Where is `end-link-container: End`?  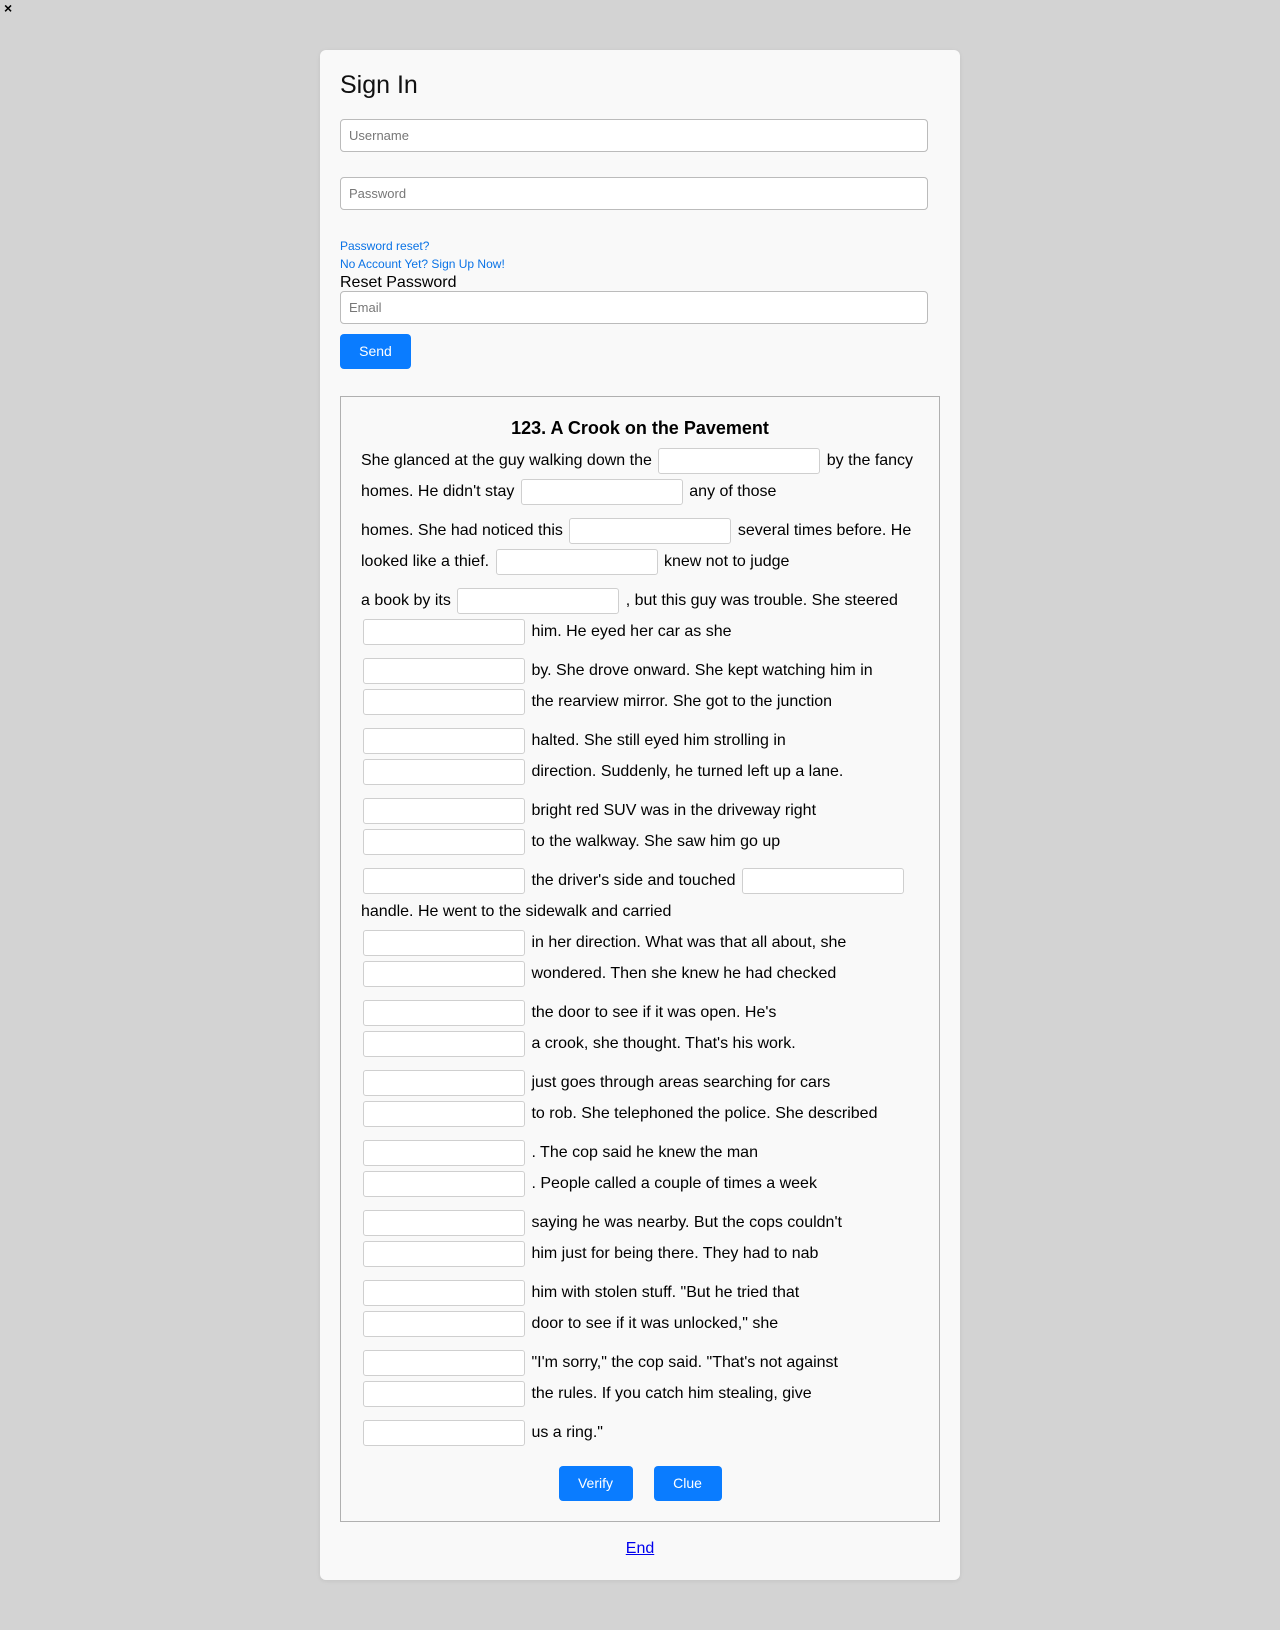 end-link-container: End is located at coordinates (640, 1549).